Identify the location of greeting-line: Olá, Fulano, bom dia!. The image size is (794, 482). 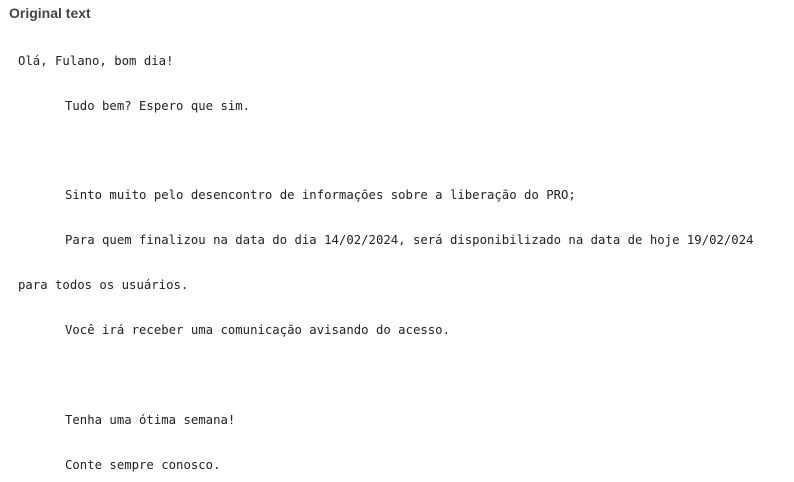
(96, 61).